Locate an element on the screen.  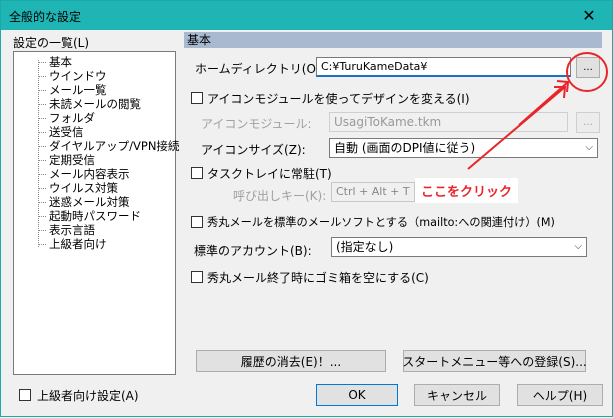
tree-item-window: ウインドウ is located at coordinates (72, 76).